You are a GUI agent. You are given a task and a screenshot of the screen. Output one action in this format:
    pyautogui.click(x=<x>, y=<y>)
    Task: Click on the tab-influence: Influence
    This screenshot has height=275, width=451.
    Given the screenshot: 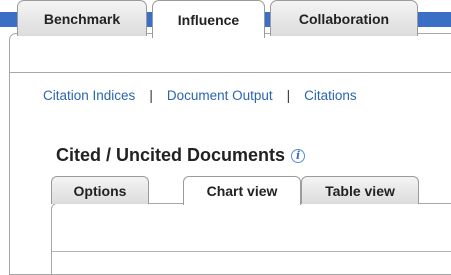 What is the action you would take?
    pyautogui.click(x=208, y=19)
    